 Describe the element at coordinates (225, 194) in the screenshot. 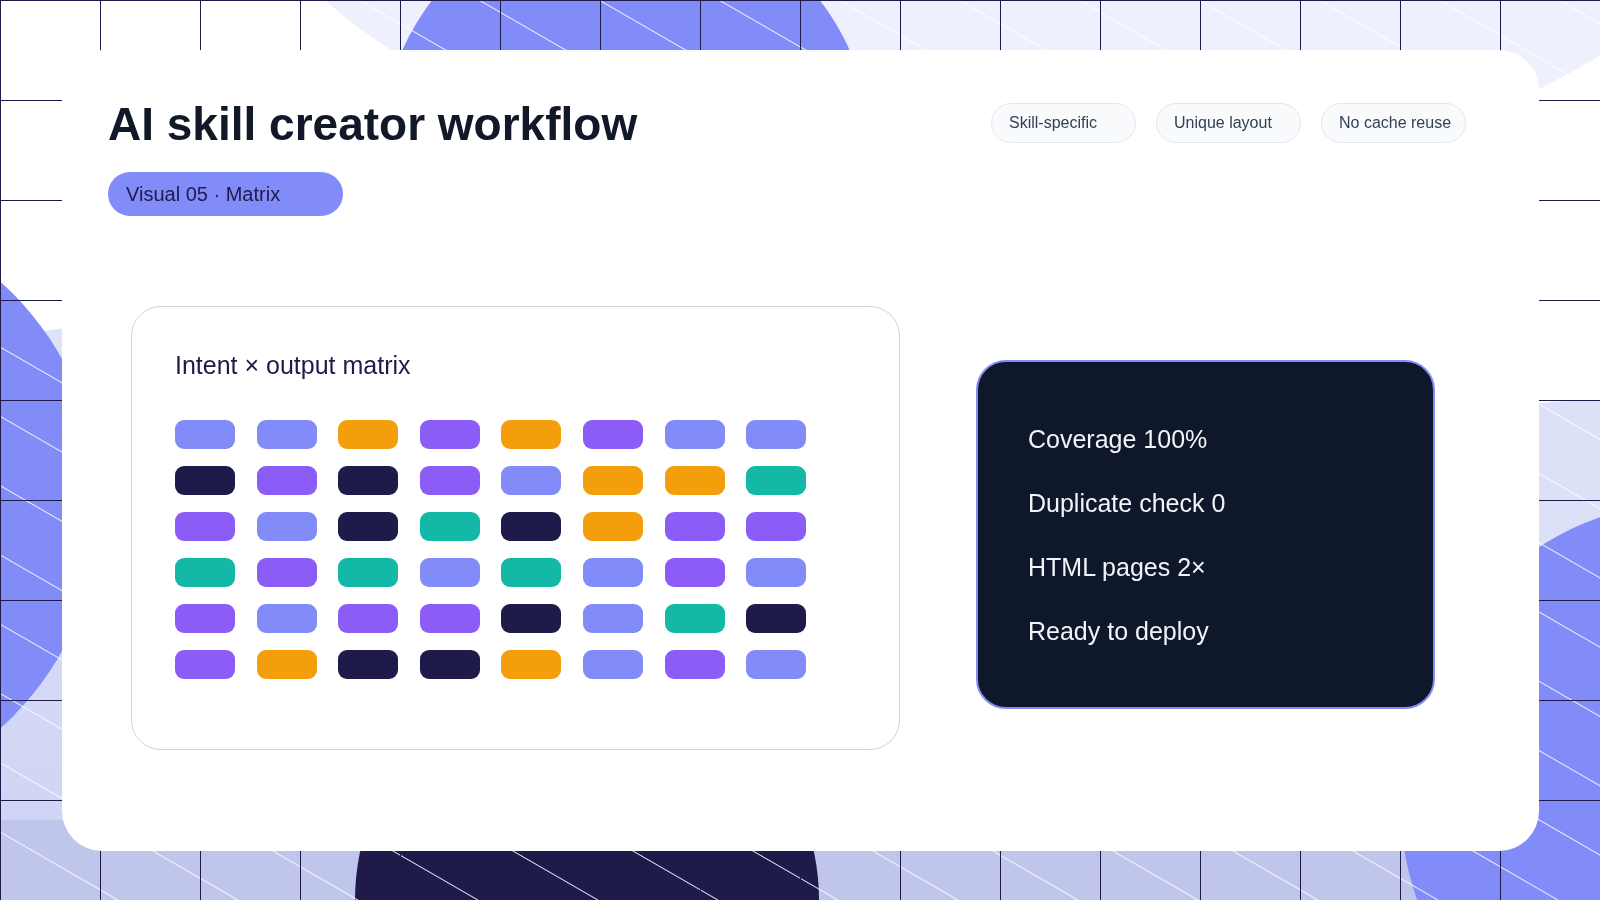

I see `section-badge: Visual 05 · Matrix` at that location.